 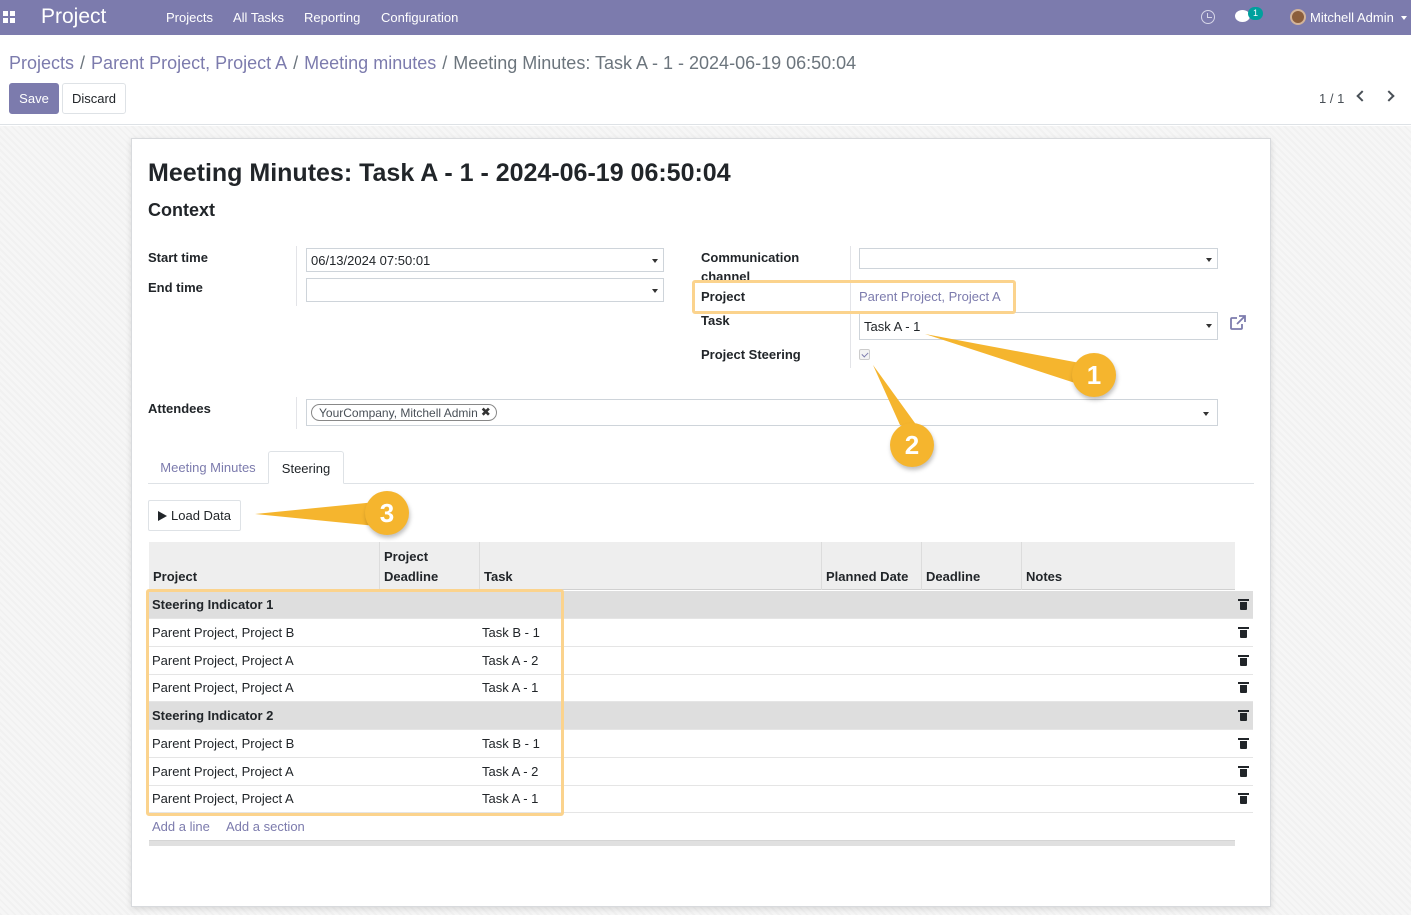 What do you see at coordinates (1094, 375) in the screenshot?
I see `callout-badge-1: 1` at bounding box center [1094, 375].